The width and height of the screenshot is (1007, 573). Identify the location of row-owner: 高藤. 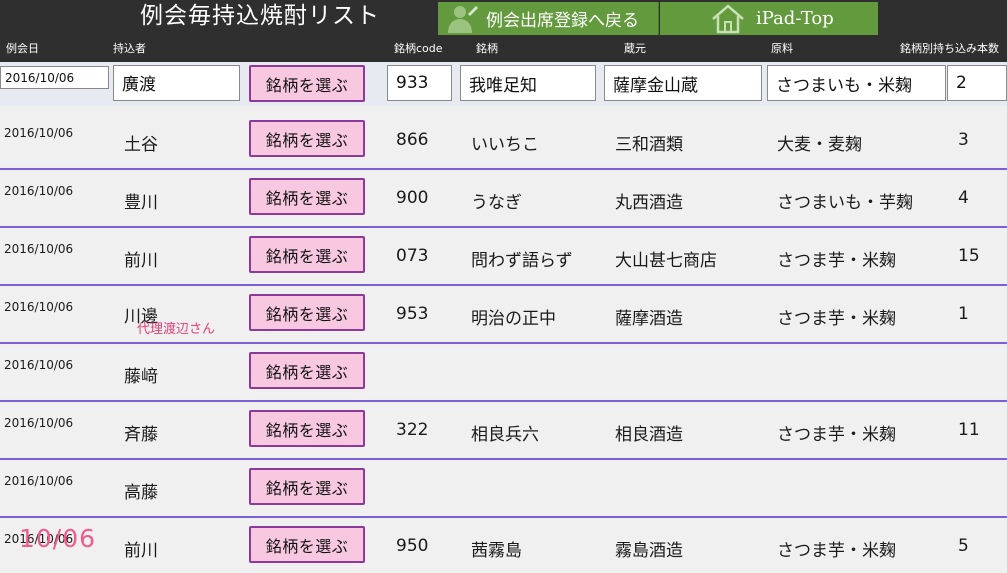
(141, 493).